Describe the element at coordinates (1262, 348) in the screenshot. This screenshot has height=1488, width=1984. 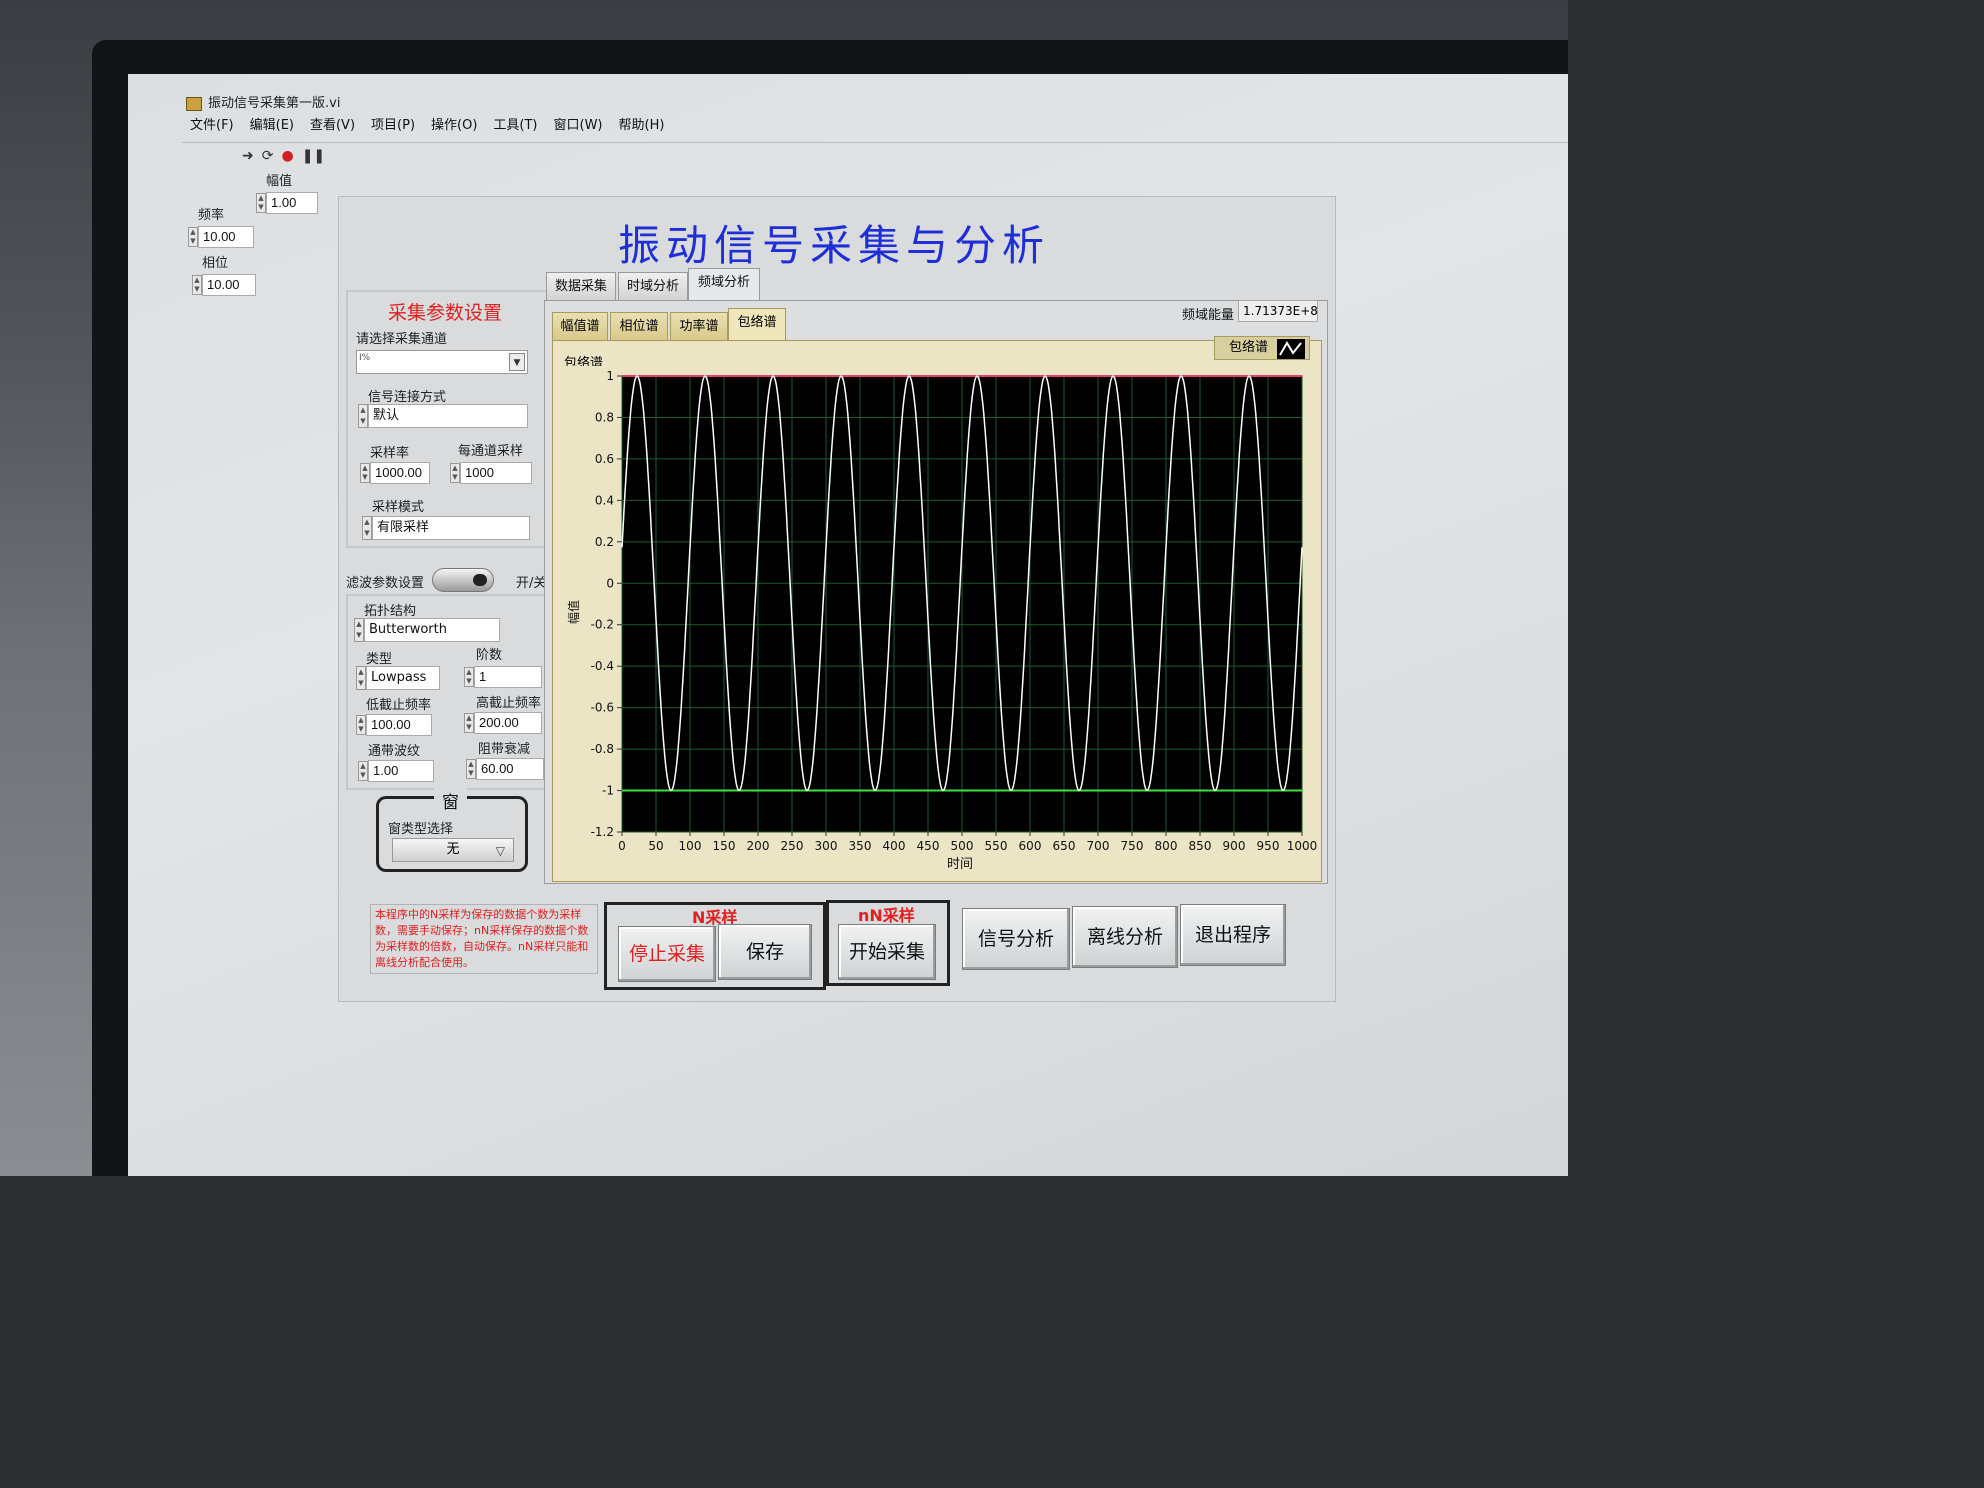
I see `plot-legend: 包络谱` at that location.